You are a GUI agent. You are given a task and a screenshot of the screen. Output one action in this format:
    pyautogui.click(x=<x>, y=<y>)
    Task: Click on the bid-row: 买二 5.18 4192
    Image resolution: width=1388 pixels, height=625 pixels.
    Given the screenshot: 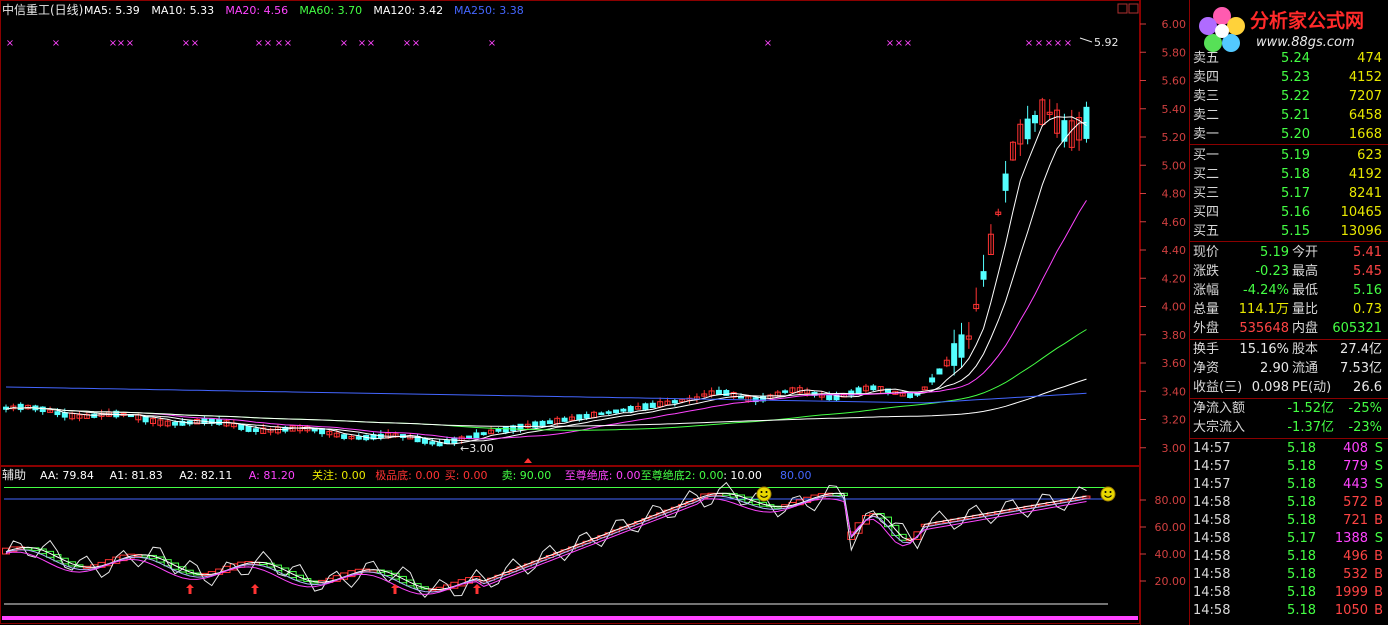 What is the action you would take?
    pyautogui.click(x=1288, y=174)
    